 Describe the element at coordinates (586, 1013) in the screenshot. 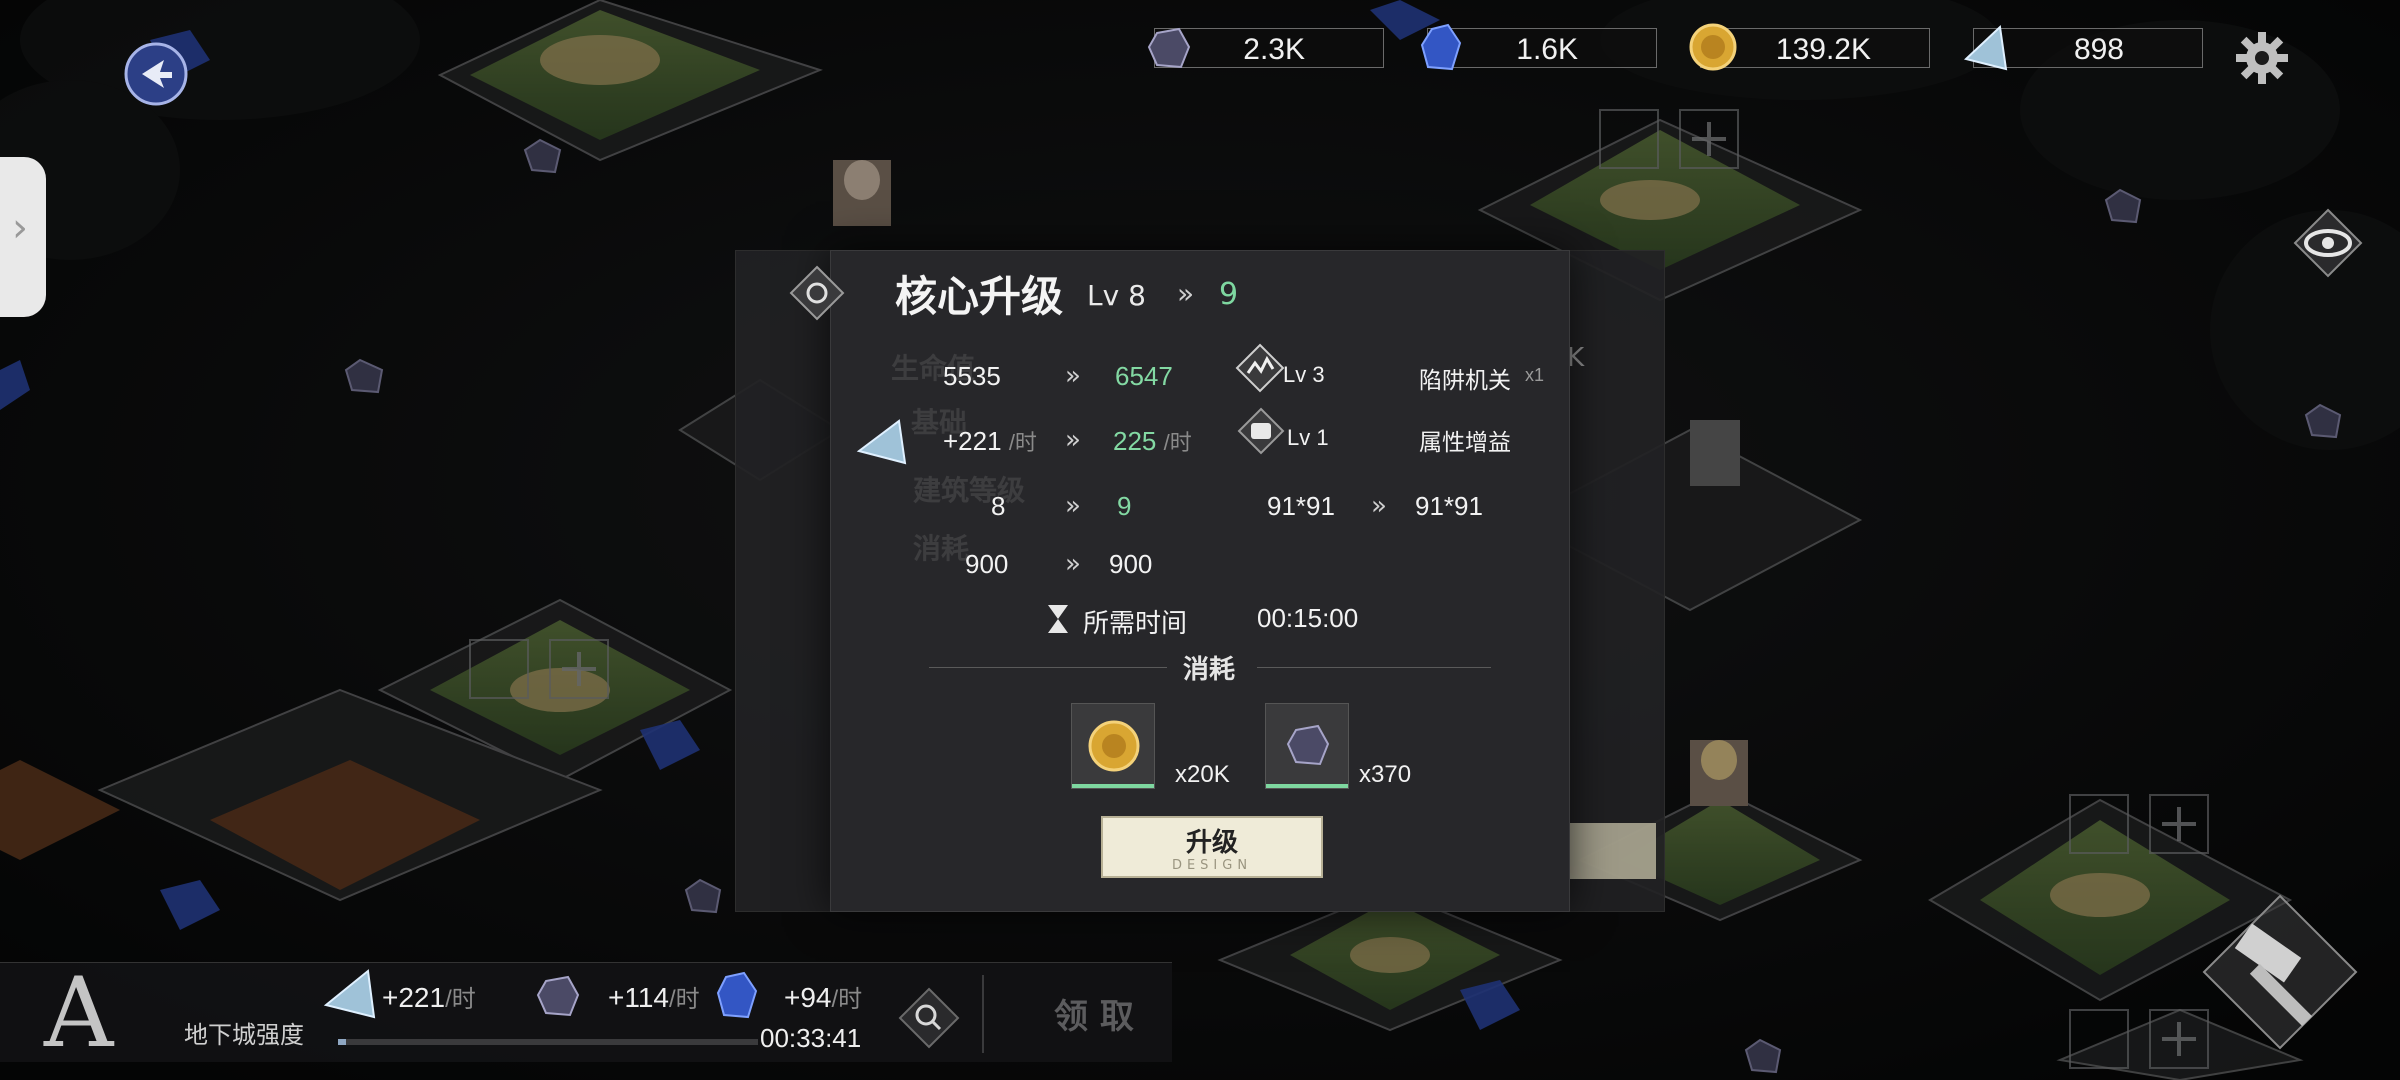

I see `dungeon-status-bar: A 地下城强度 +221/时 +114/时 +94/时 00:33:41 领 取` at that location.